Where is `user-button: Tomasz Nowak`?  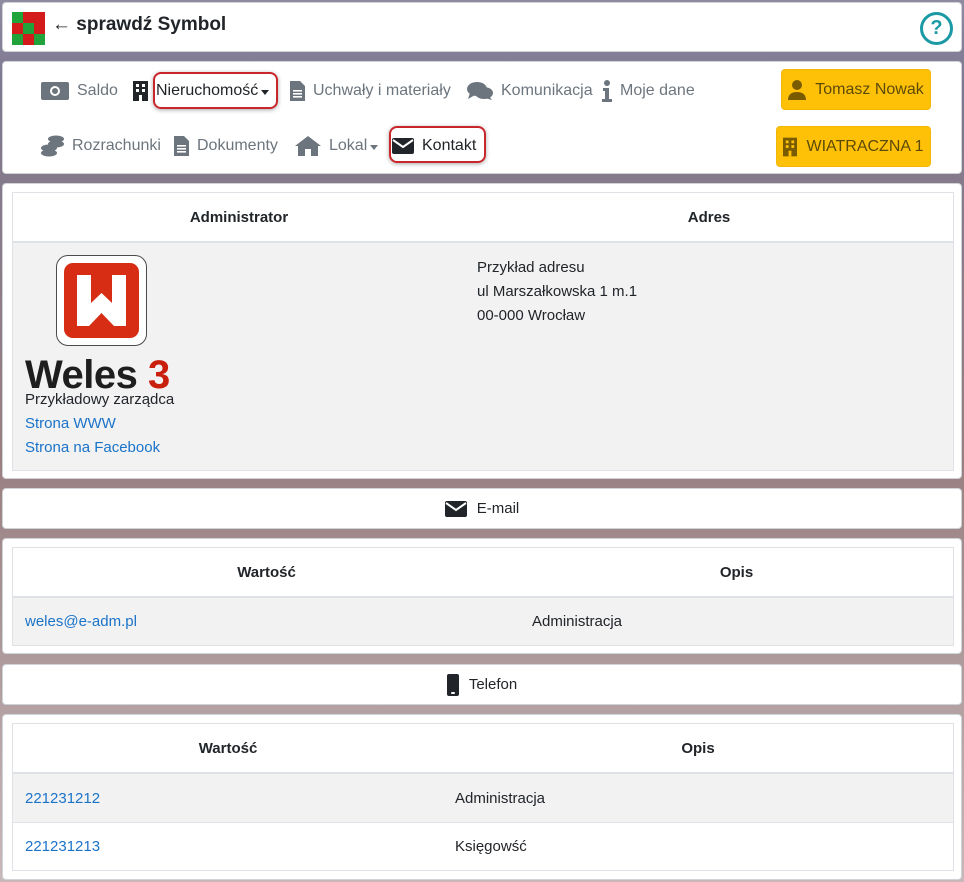
user-button: Tomasz Nowak is located at coordinates (856, 89).